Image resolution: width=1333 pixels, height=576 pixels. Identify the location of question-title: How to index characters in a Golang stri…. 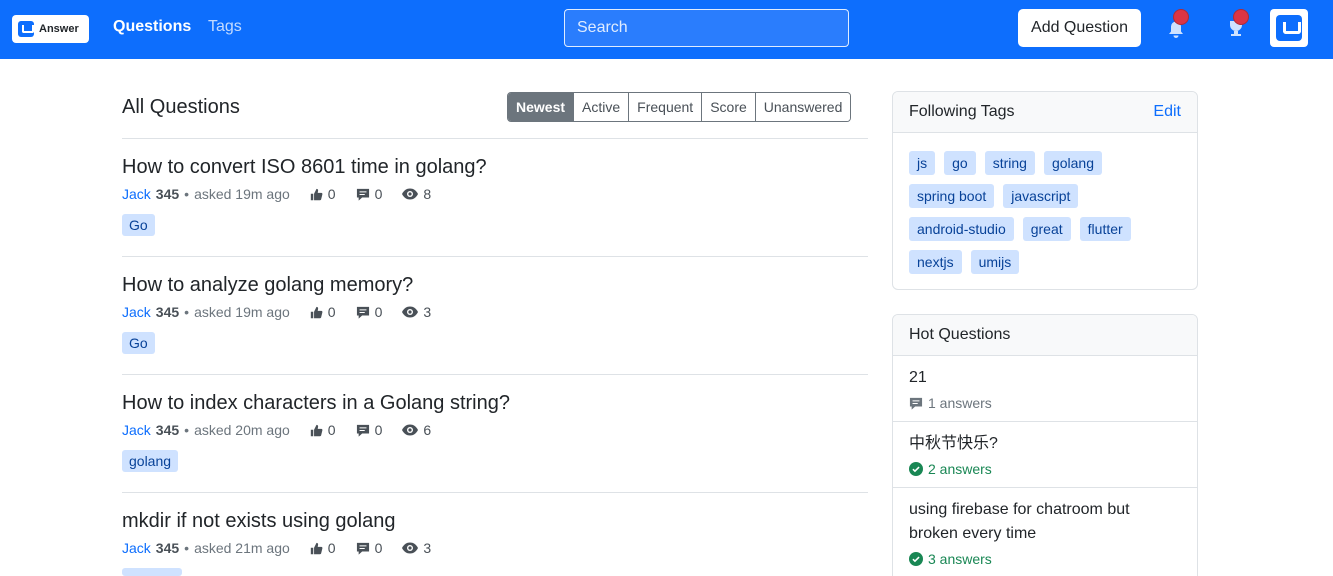
(495, 403).